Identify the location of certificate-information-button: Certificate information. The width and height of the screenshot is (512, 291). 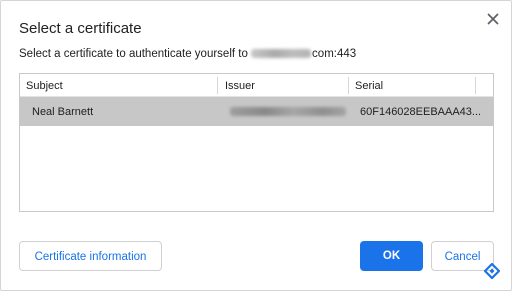
(90, 256).